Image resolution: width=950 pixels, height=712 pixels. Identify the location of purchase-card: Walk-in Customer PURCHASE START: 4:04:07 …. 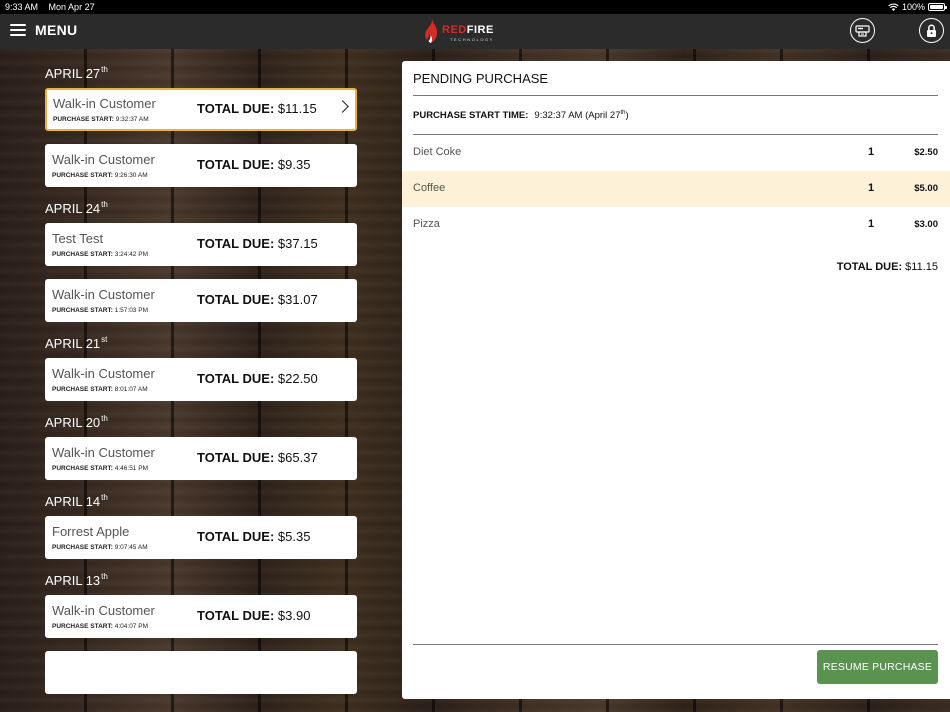
(201, 616).